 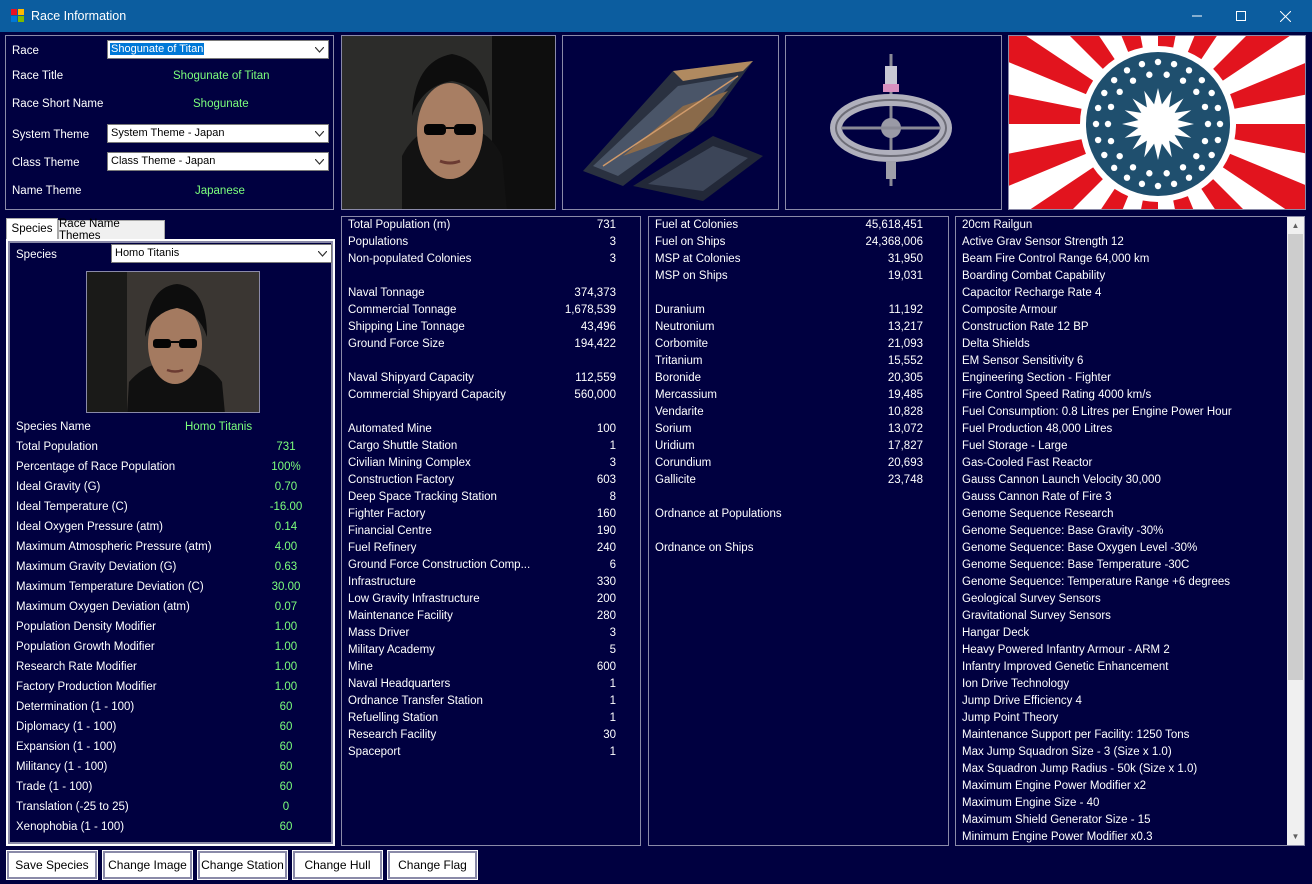 I want to click on tech-list-scrollbar: ▲ ▼, so click(x=1295, y=531).